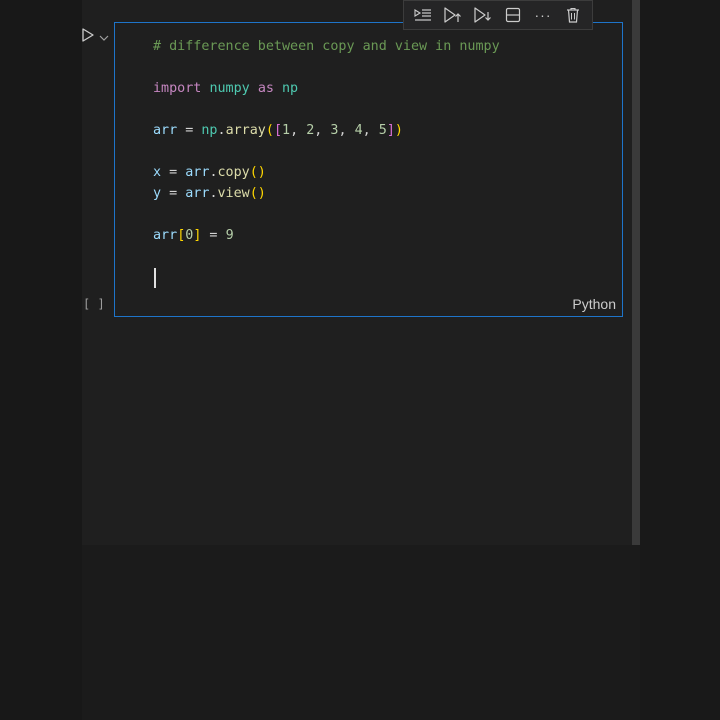  I want to click on run-cell-button, so click(88, 35).